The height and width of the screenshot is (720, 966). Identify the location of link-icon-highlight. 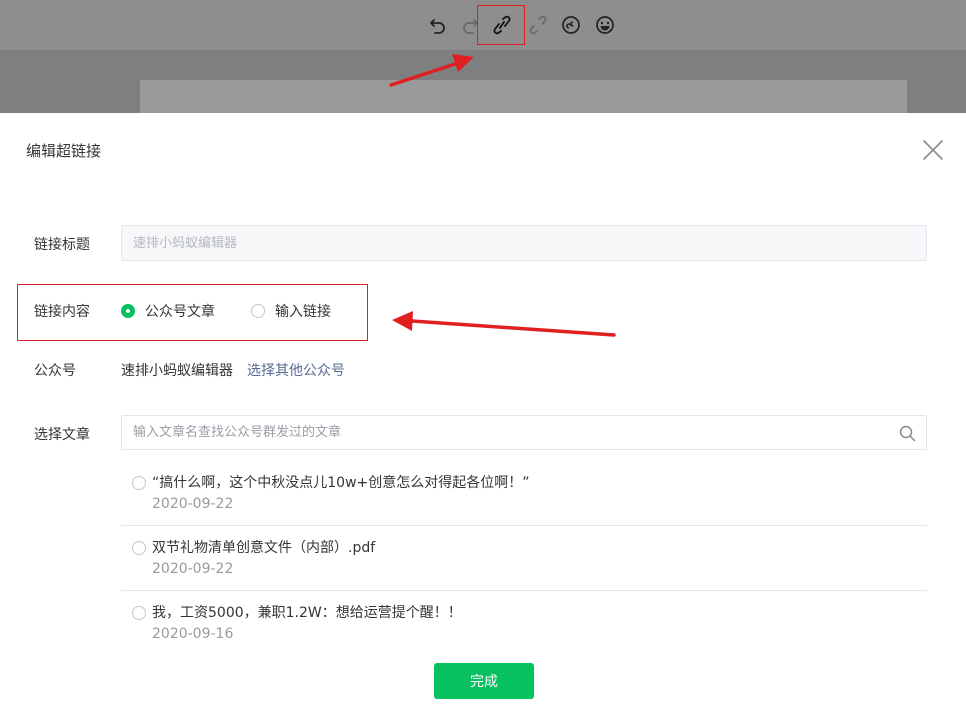
(501, 25).